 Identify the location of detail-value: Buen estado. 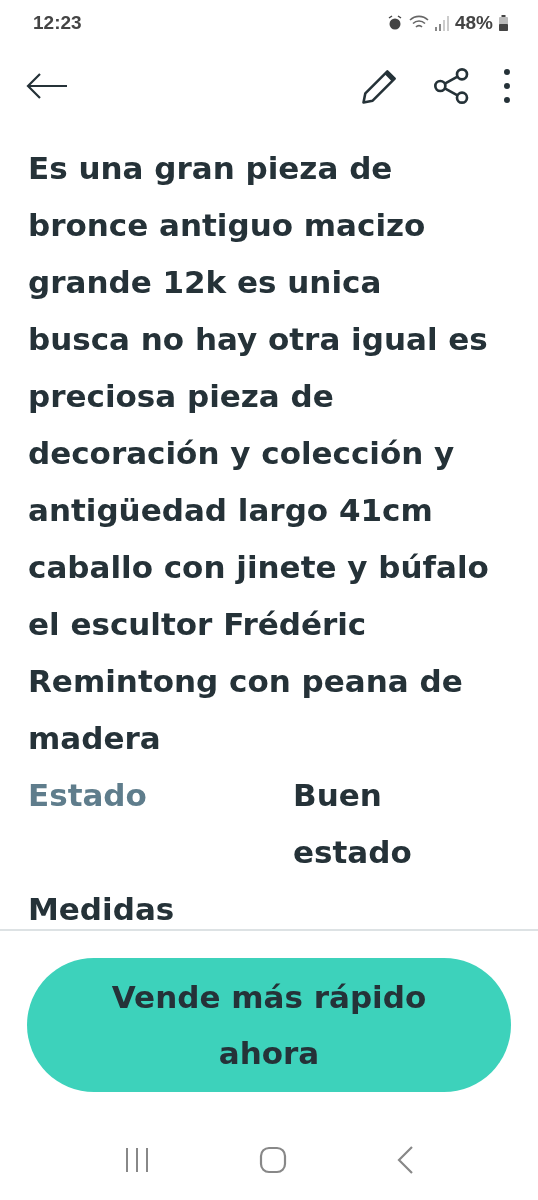
(353, 824).